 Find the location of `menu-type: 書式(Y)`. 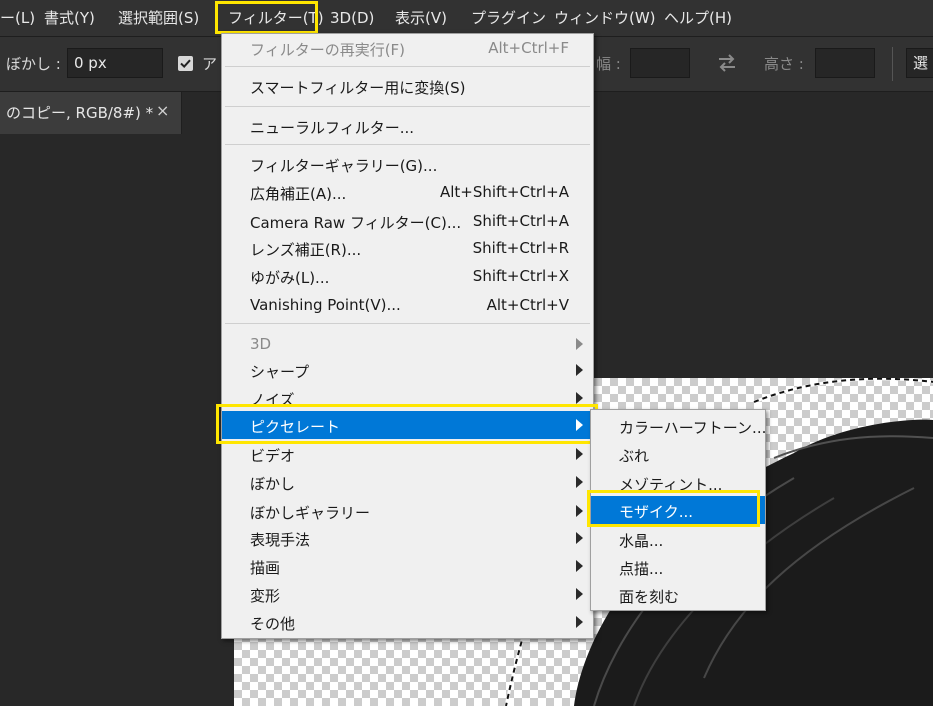

menu-type: 書式(Y) is located at coordinates (69, 18).